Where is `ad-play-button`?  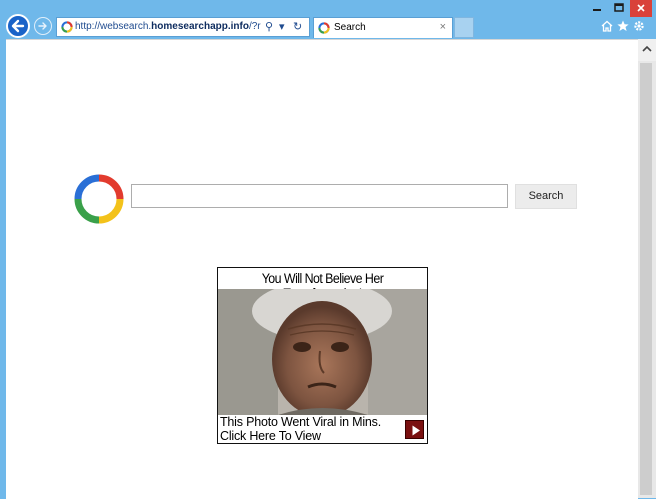
ad-play-button is located at coordinates (414, 429).